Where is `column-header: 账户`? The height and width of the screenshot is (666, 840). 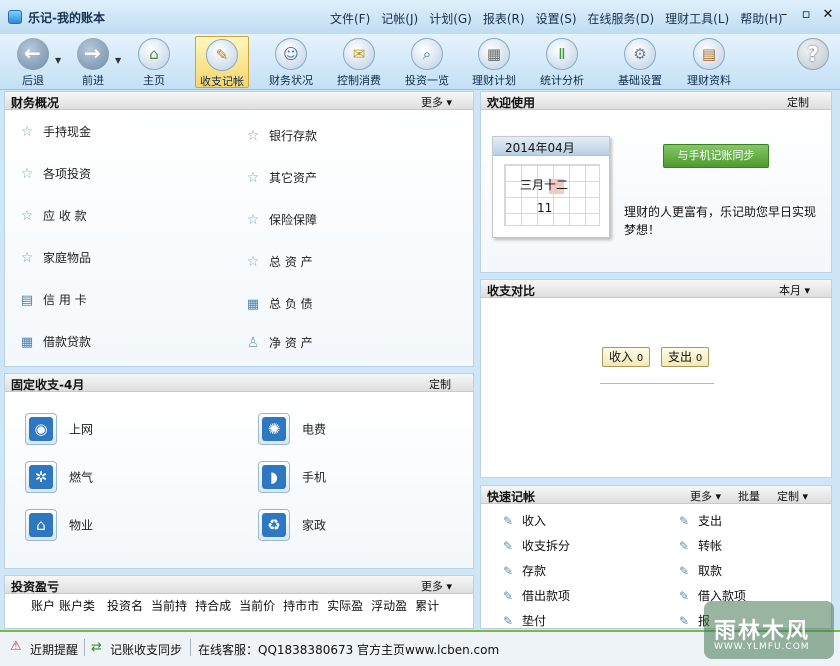 column-header: 账户 is located at coordinates (43, 605).